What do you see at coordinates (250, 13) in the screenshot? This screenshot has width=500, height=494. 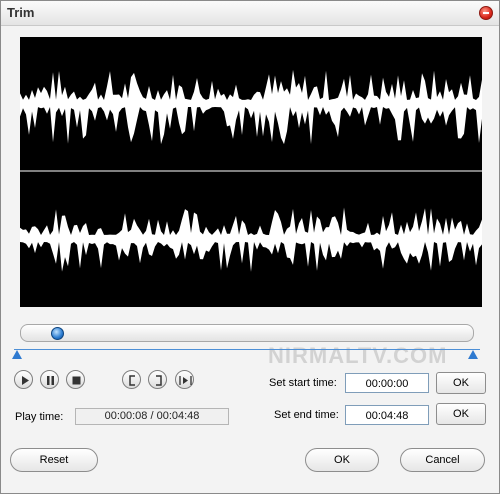 I see `title-bar: Trim` at bounding box center [250, 13].